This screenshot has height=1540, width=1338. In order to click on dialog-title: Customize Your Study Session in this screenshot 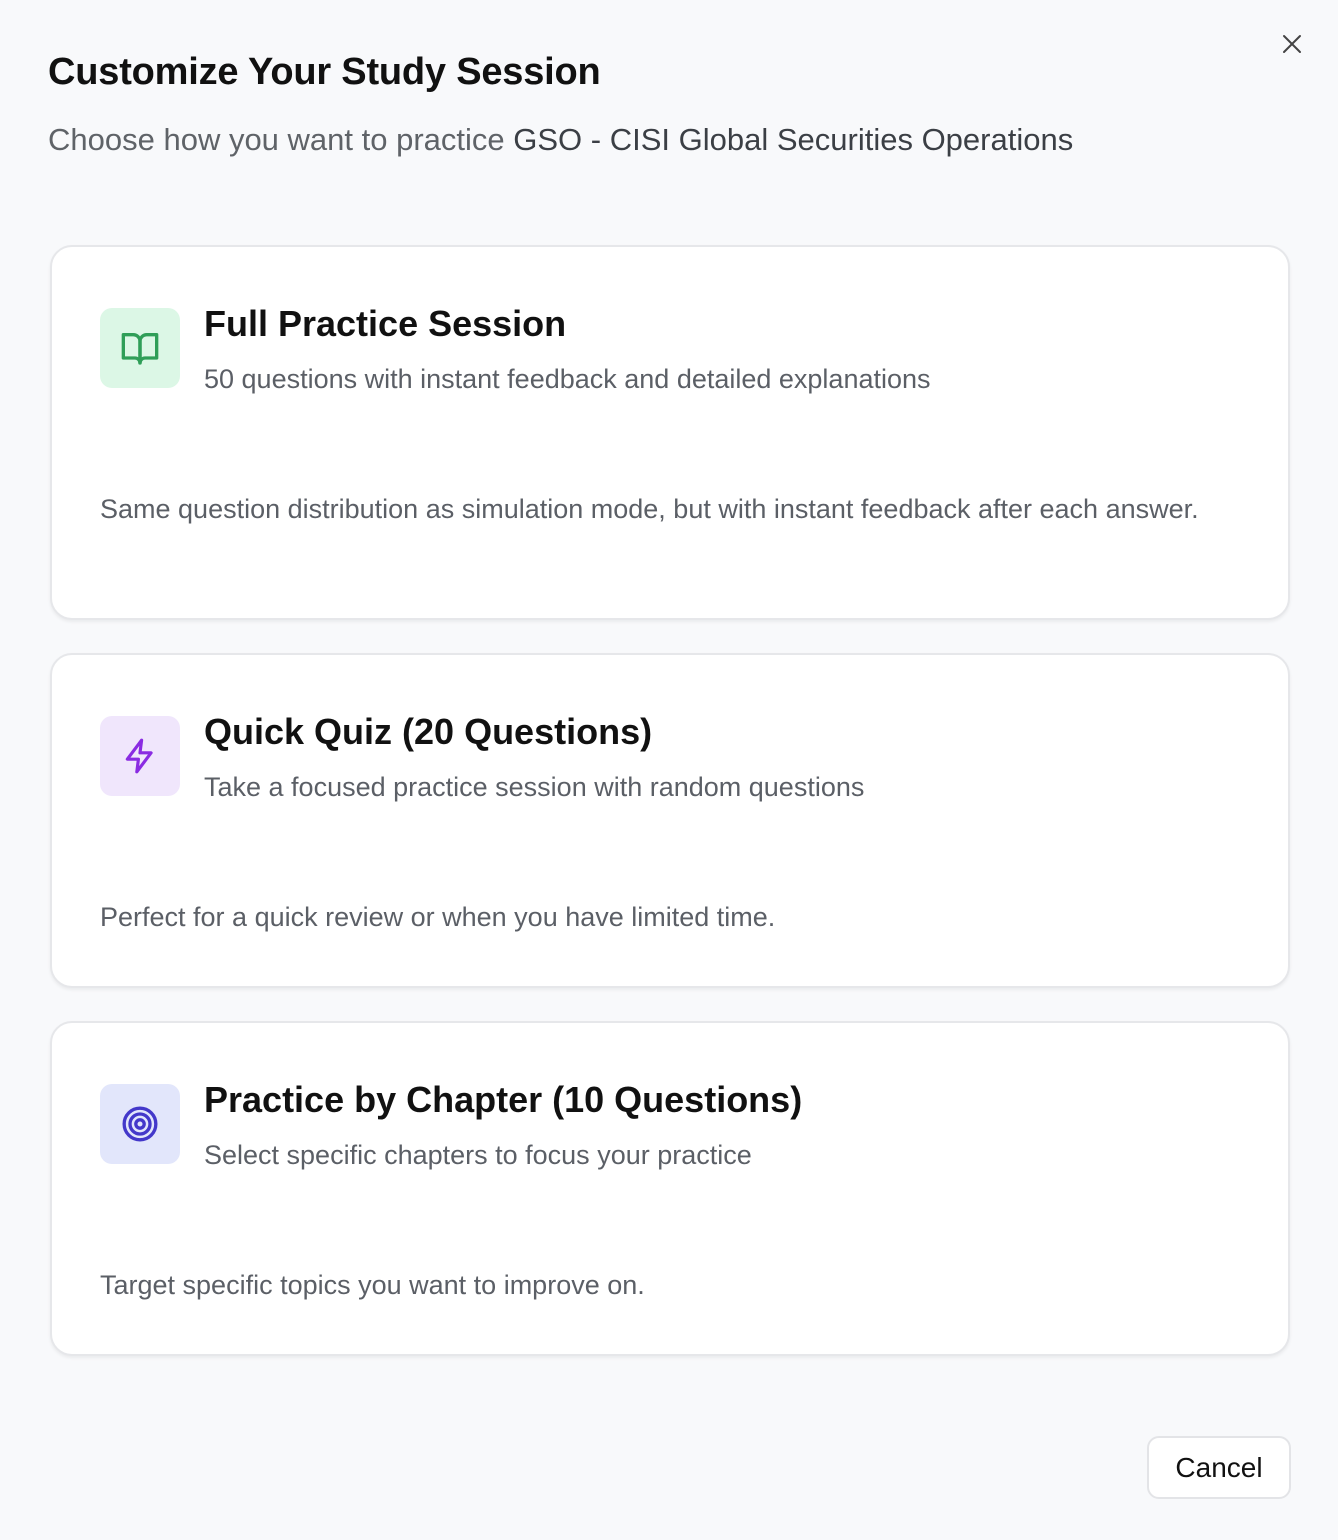, I will do `click(324, 72)`.